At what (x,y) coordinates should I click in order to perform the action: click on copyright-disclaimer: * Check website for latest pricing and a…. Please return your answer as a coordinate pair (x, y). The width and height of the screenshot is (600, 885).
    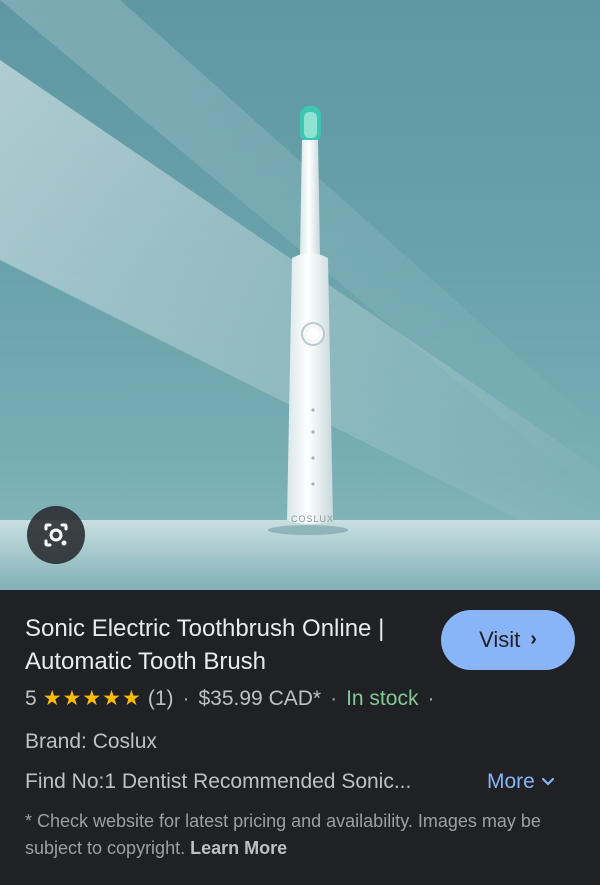
    Looking at the image, I should click on (295, 835).